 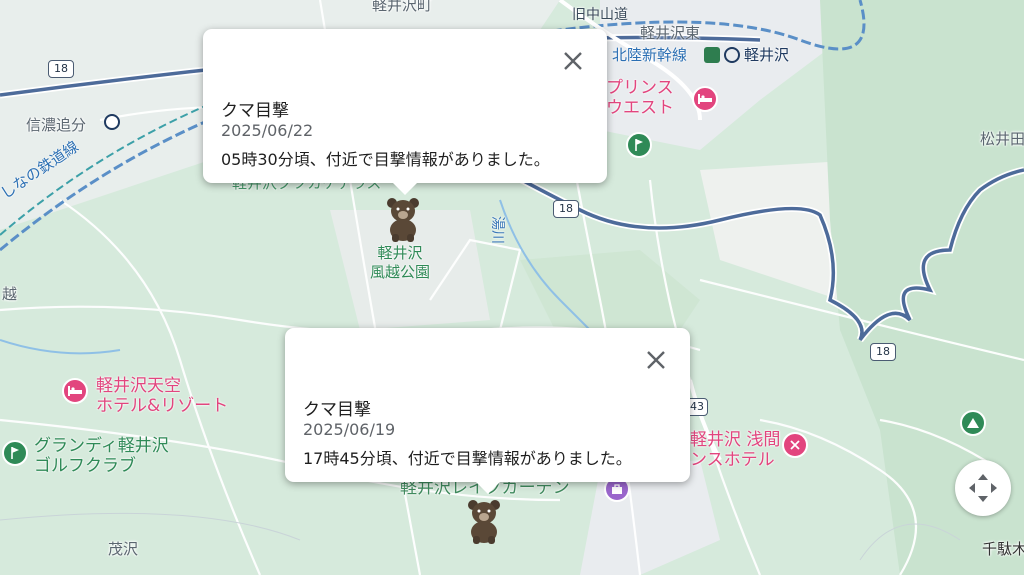 I want to click on place-shigesawa: 茂沢, so click(x=123, y=549).